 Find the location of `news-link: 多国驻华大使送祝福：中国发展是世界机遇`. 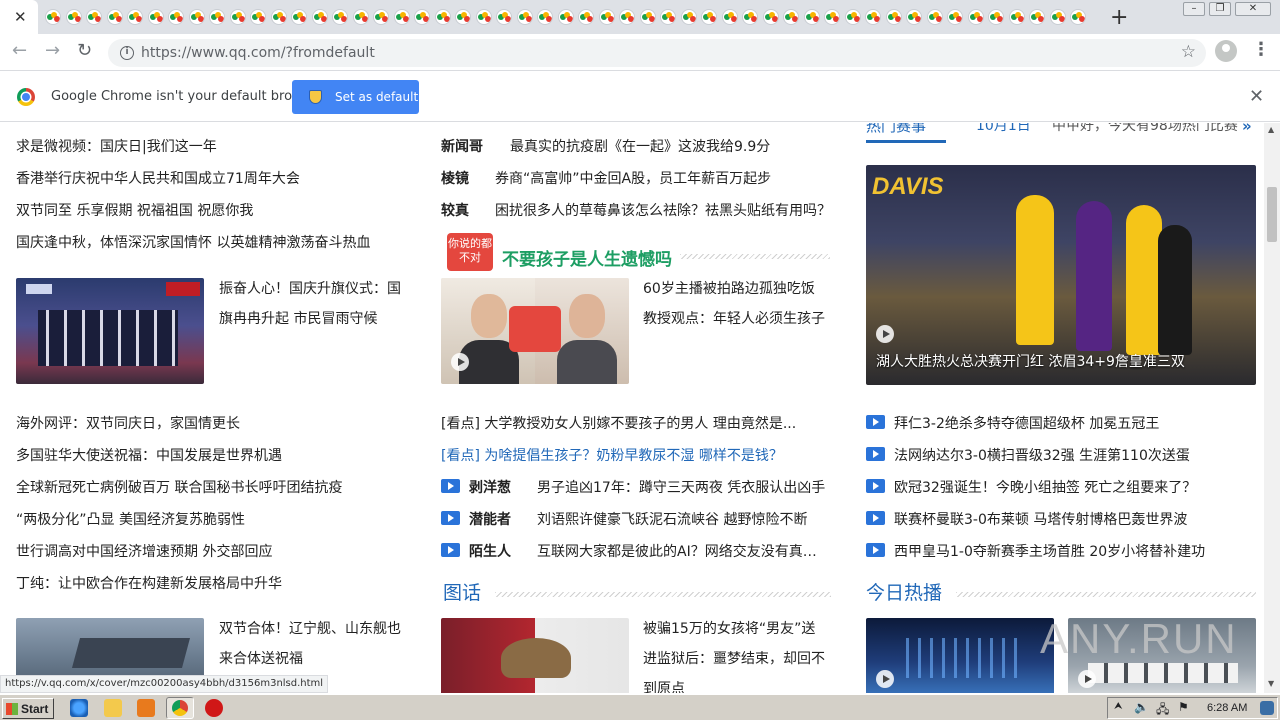

news-link: 多国驻华大使送祝福：中国发展是世界机遇 is located at coordinates (149, 455).